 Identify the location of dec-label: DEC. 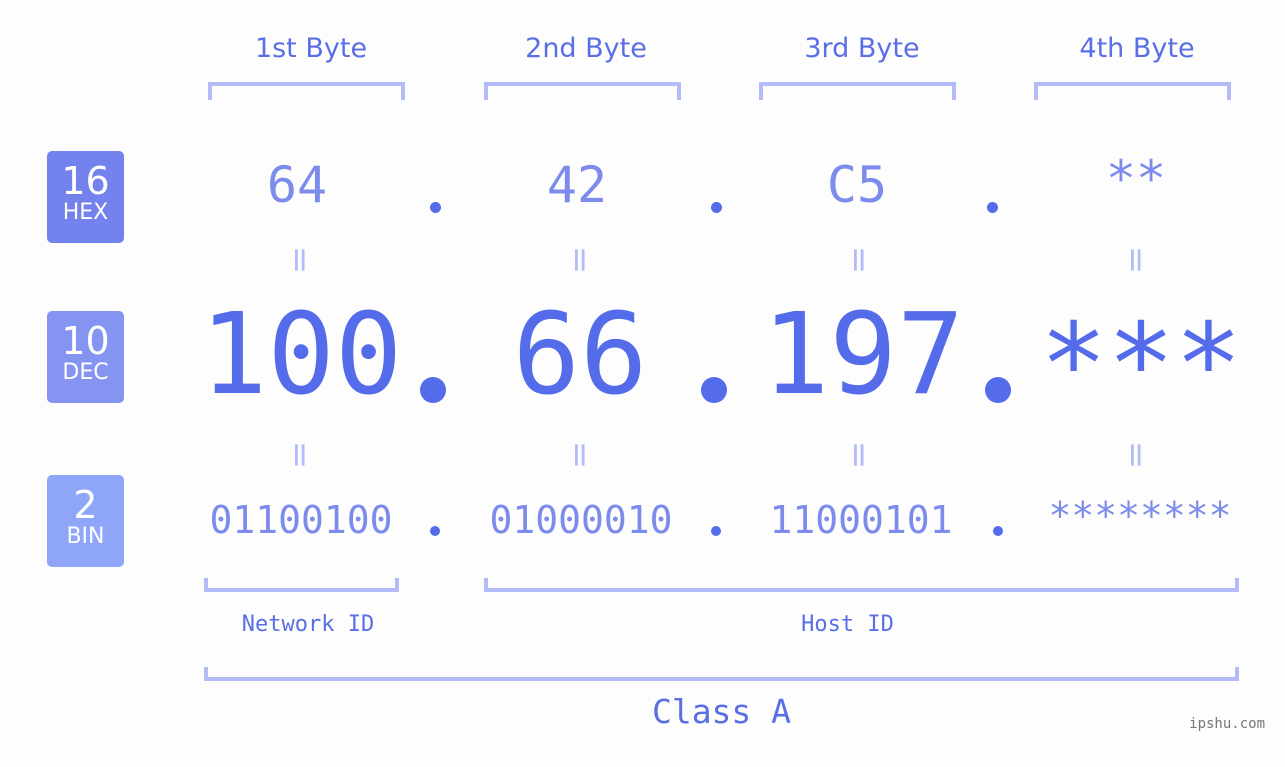
(85, 372).